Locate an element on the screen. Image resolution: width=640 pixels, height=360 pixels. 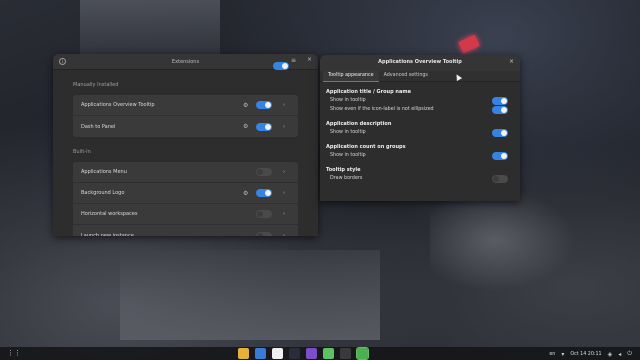
power-icon: ⏻ is located at coordinates (629, 354).